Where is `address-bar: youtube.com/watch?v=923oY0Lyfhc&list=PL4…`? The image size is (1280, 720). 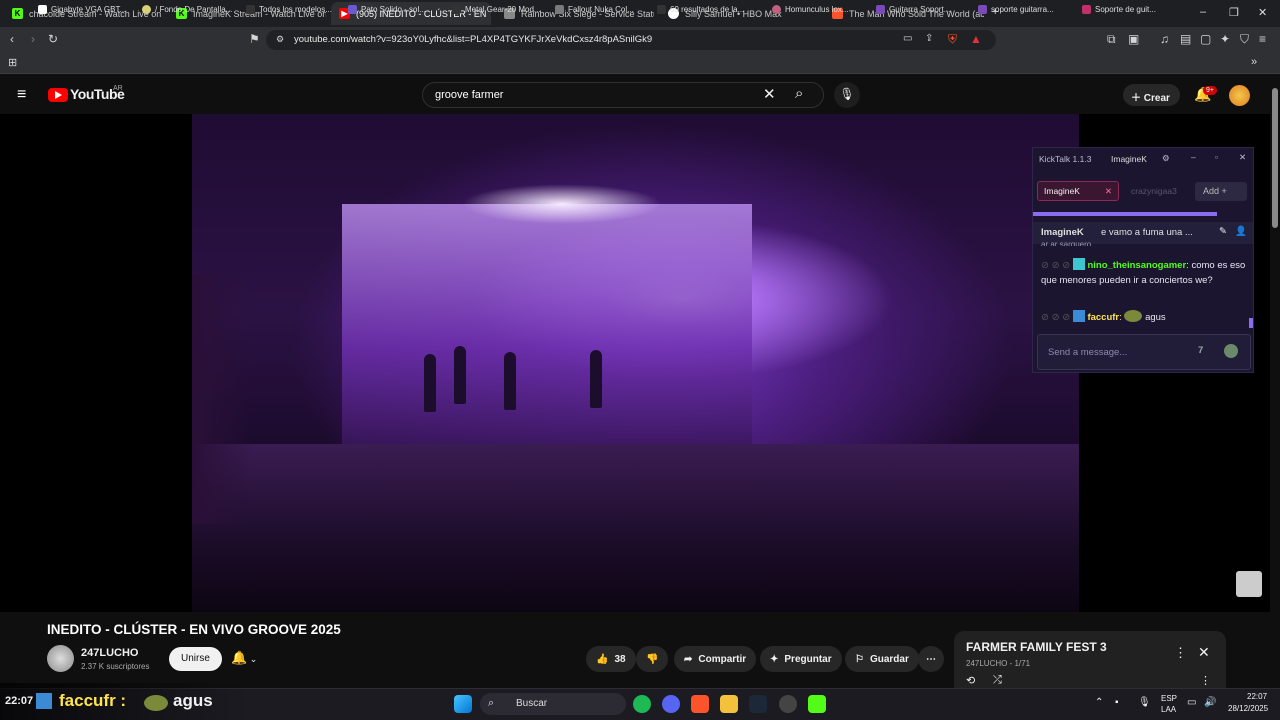 address-bar: youtube.com/watch?v=923oY0Lyfhc&list=PL4… is located at coordinates (631, 40).